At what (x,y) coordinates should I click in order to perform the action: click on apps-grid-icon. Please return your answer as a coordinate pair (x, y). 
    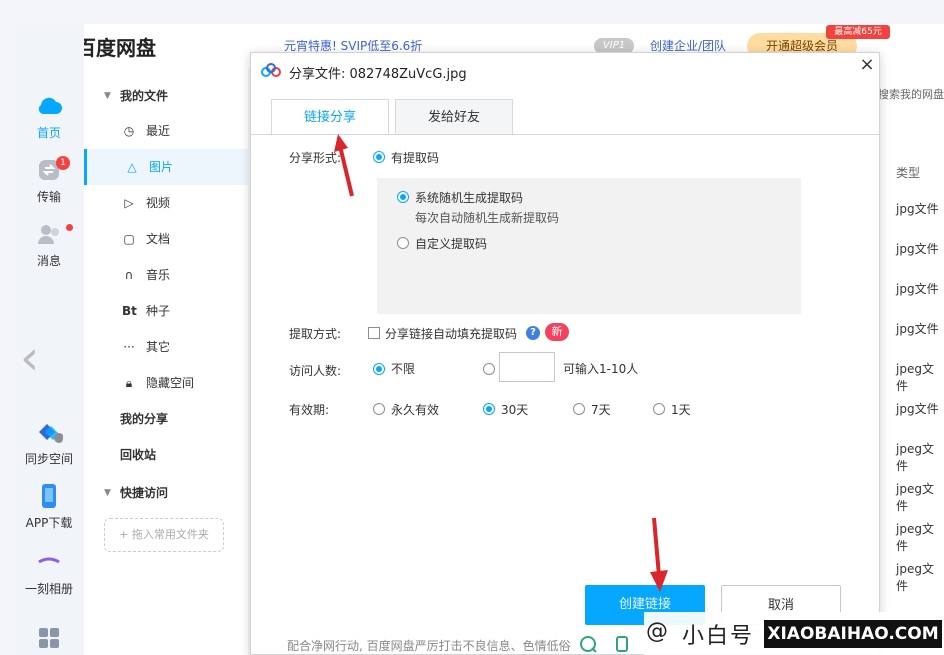
    Looking at the image, I should click on (49, 638).